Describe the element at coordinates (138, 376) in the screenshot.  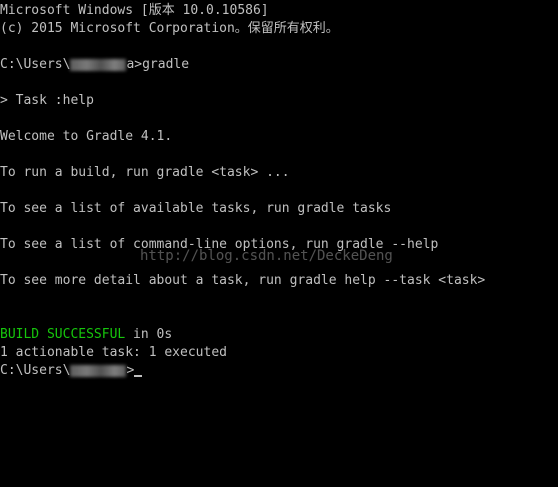
I see `text-cursor` at that location.